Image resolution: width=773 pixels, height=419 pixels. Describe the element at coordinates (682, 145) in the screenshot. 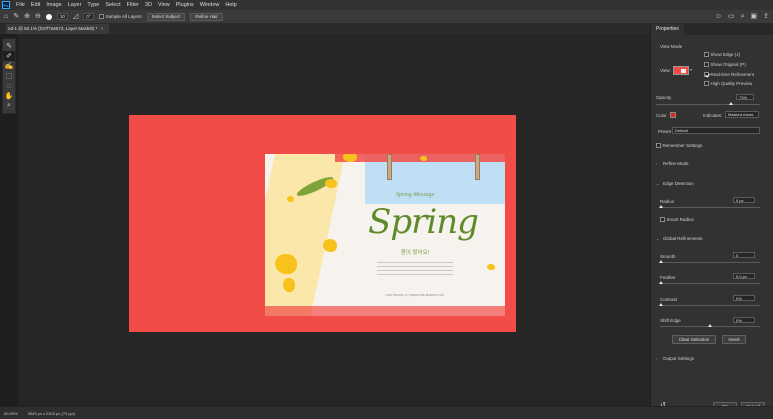

I see `remember-settings-label: Remember Settings` at that location.